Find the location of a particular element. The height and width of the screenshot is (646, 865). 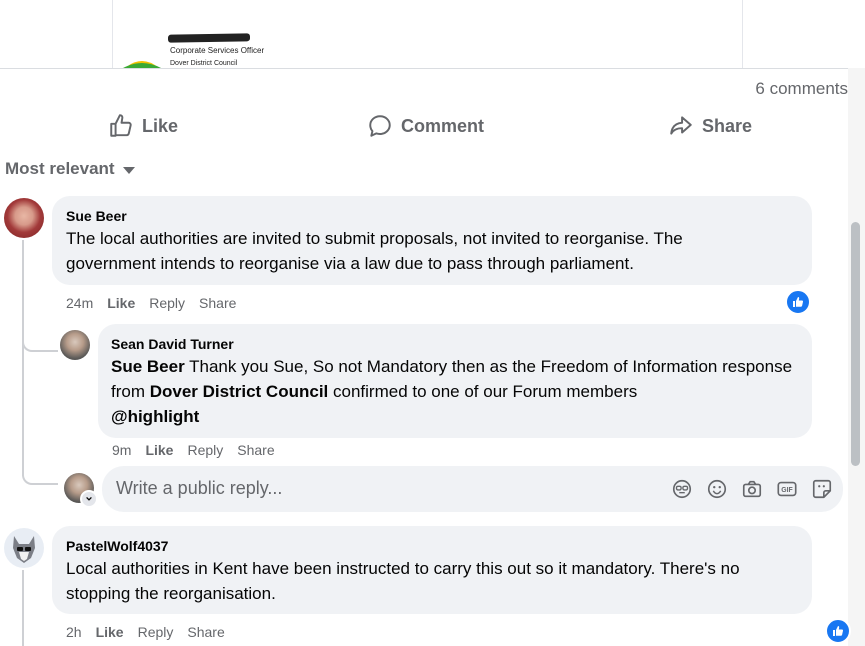

thumbs-up-icon is located at coordinates (121, 125).